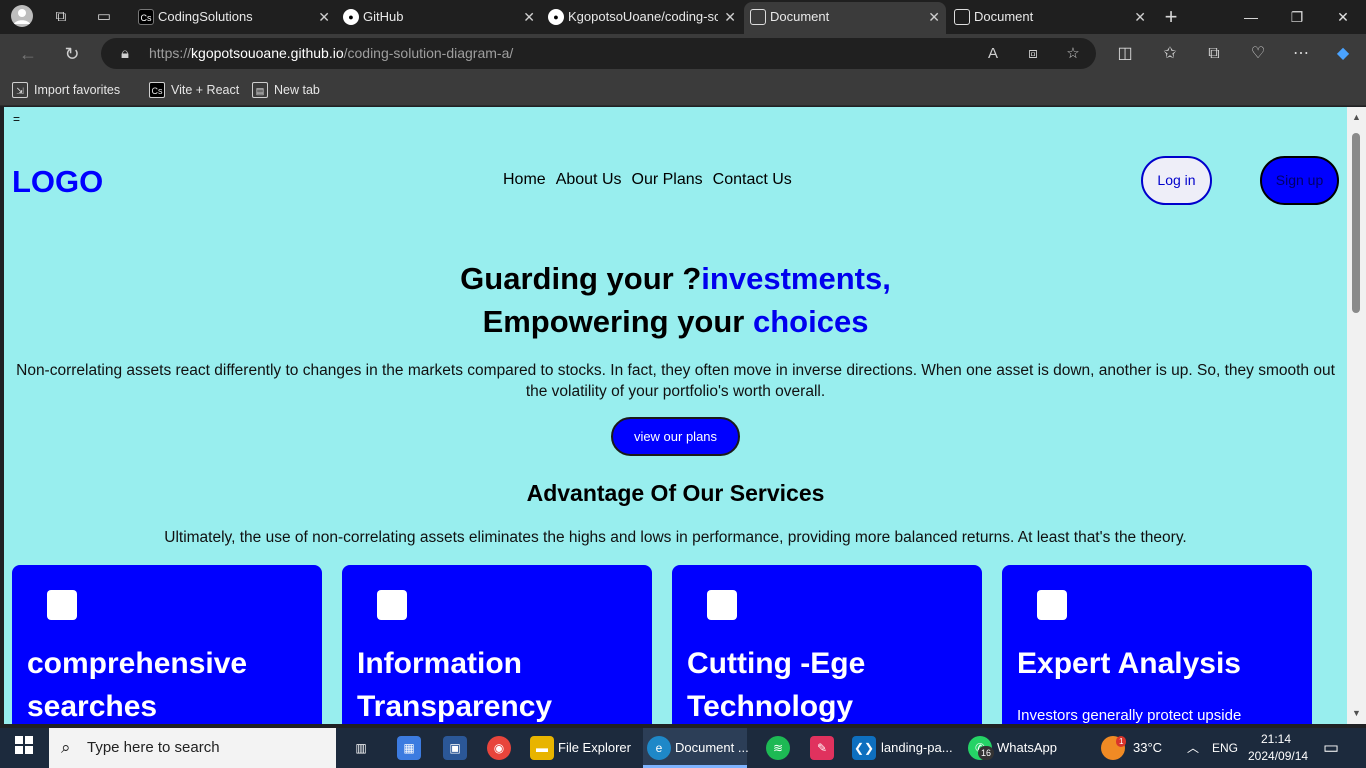 The image size is (1366, 768). What do you see at coordinates (409, 748) in the screenshot?
I see `store-icon: ▦` at bounding box center [409, 748].